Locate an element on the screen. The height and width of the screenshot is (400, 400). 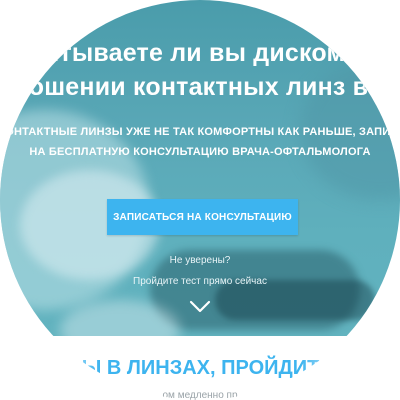
book-consultation-button: Записаться на консультацию is located at coordinates (202, 217).